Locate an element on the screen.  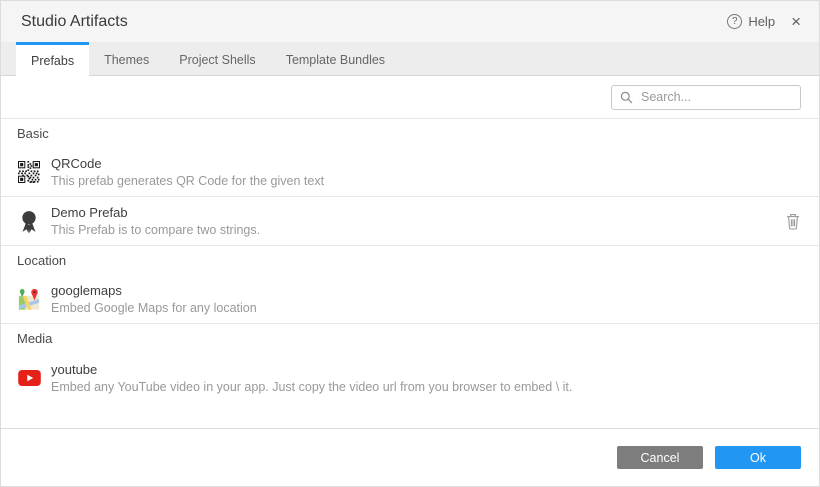
help-label: Help is located at coordinates (762, 21).